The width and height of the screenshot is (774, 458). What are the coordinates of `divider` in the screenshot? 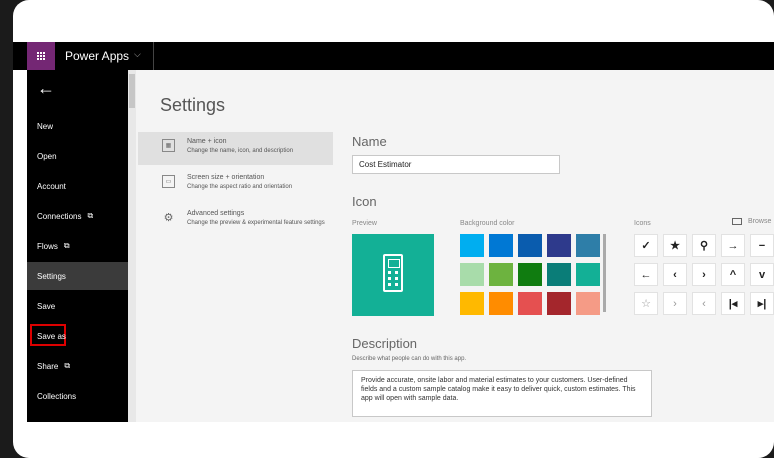 It's located at (153, 56).